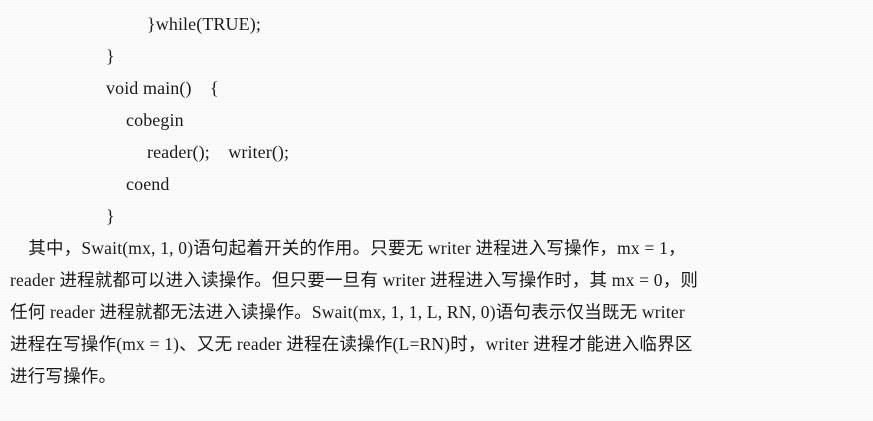 The height and width of the screenshot is (421, 873). What do you see at coordinates (218, 152) in the screenshot?
I see `code-line-reader-writer: reader(); writer();` at bounding box center [218, 152].